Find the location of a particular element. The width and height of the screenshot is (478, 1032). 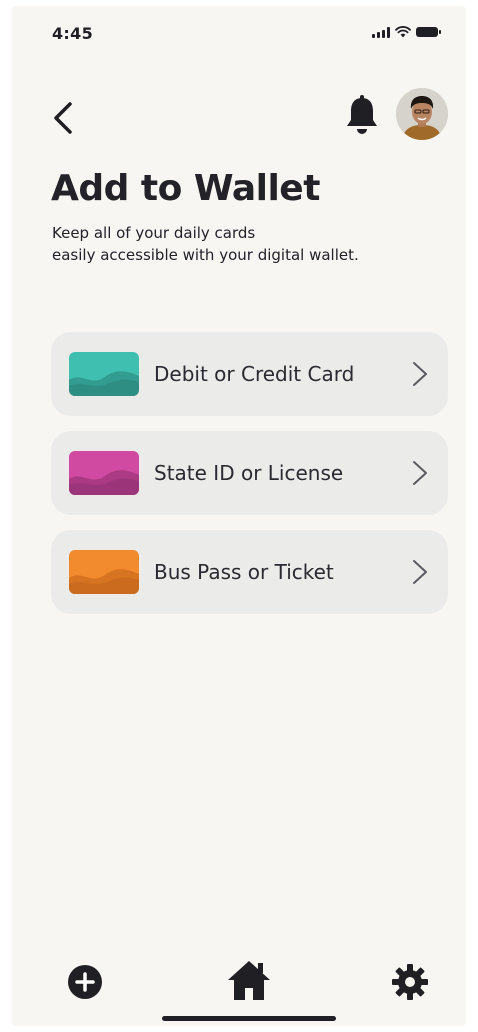

plus-circle-icon is located at coordinates (85, 982).